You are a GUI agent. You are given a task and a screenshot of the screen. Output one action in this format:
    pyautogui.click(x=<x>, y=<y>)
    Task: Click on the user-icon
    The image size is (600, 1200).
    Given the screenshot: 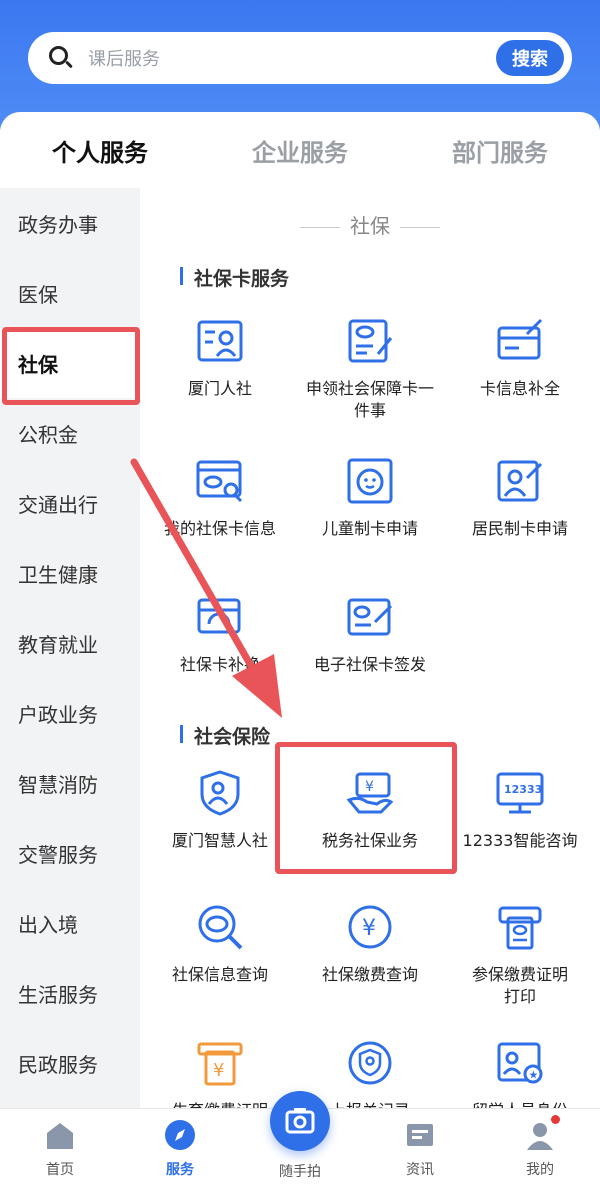 What is the action you would take?
    pyautogui.click(x=542, y=1133)
    